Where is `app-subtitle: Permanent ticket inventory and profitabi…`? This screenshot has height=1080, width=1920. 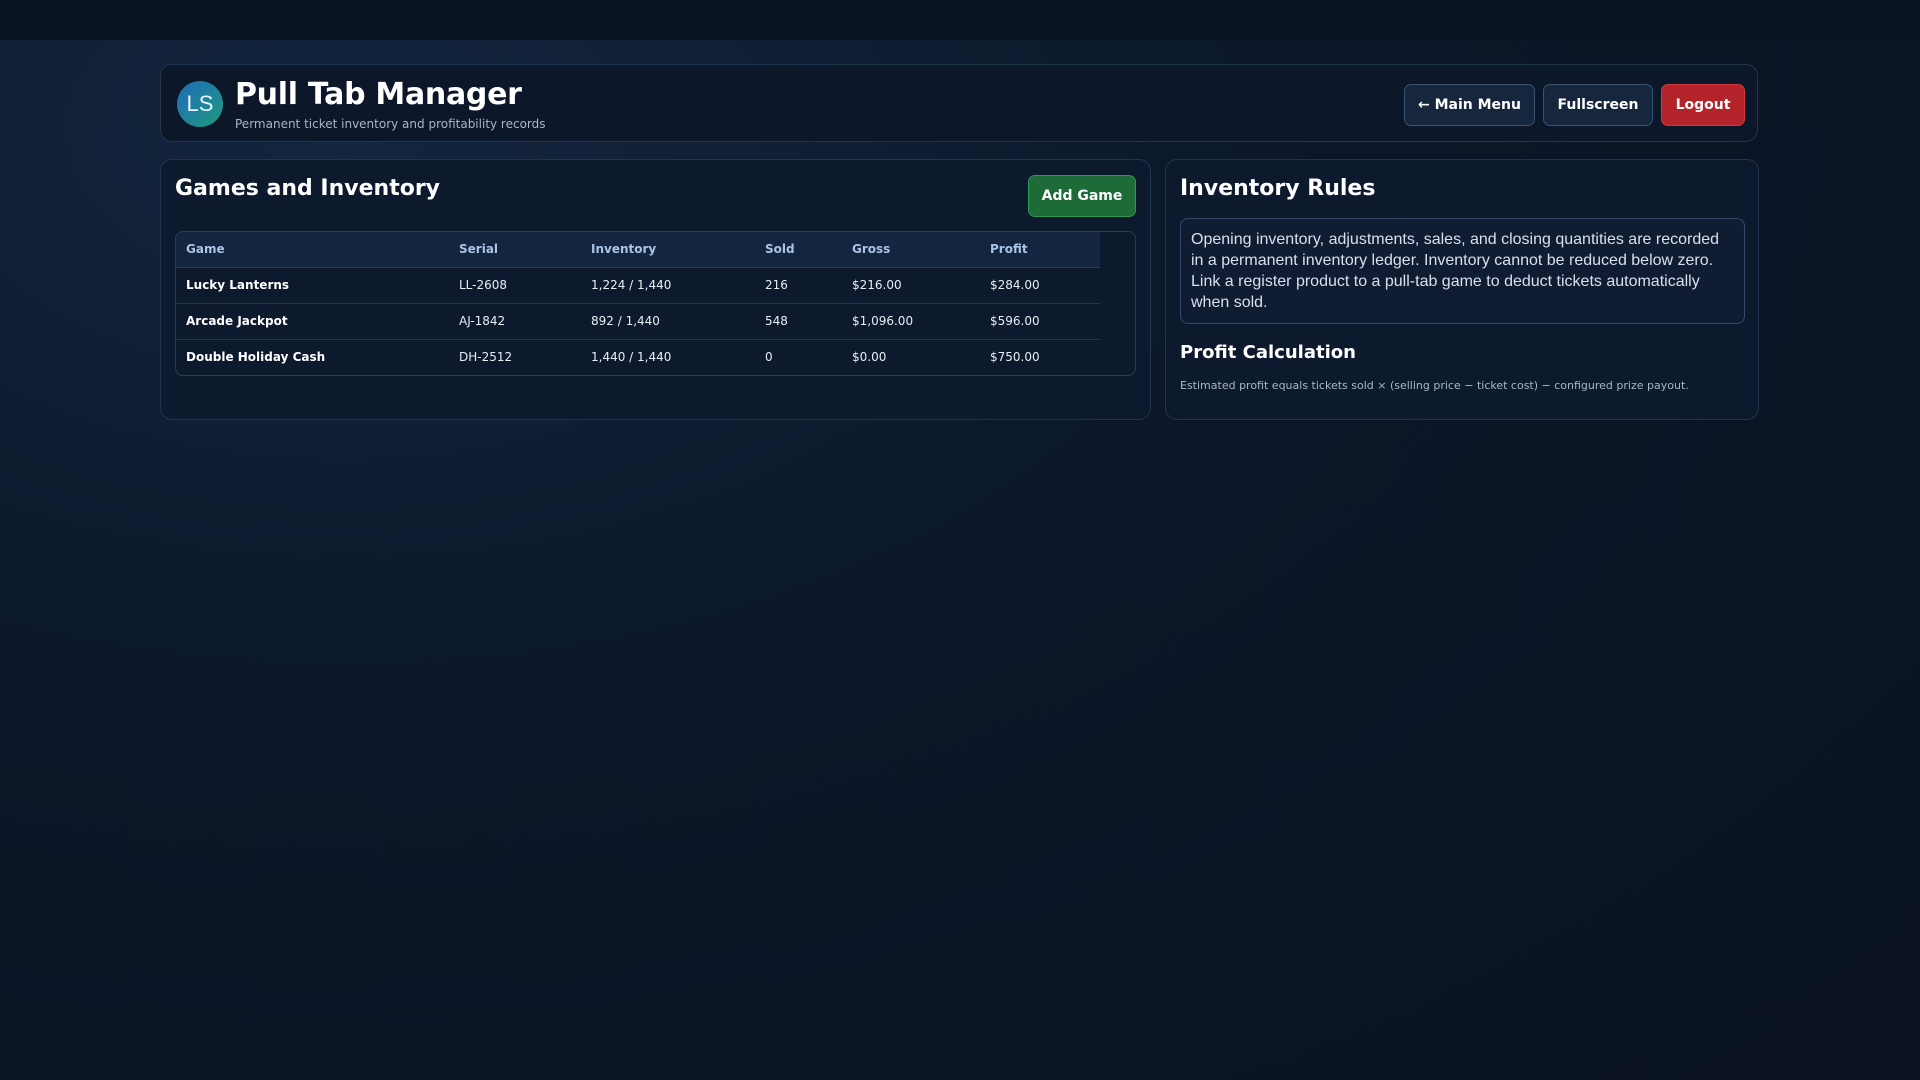 app-subtitle: Permanent ticket inventory and profitabi… is located at coordinates (390, 124).